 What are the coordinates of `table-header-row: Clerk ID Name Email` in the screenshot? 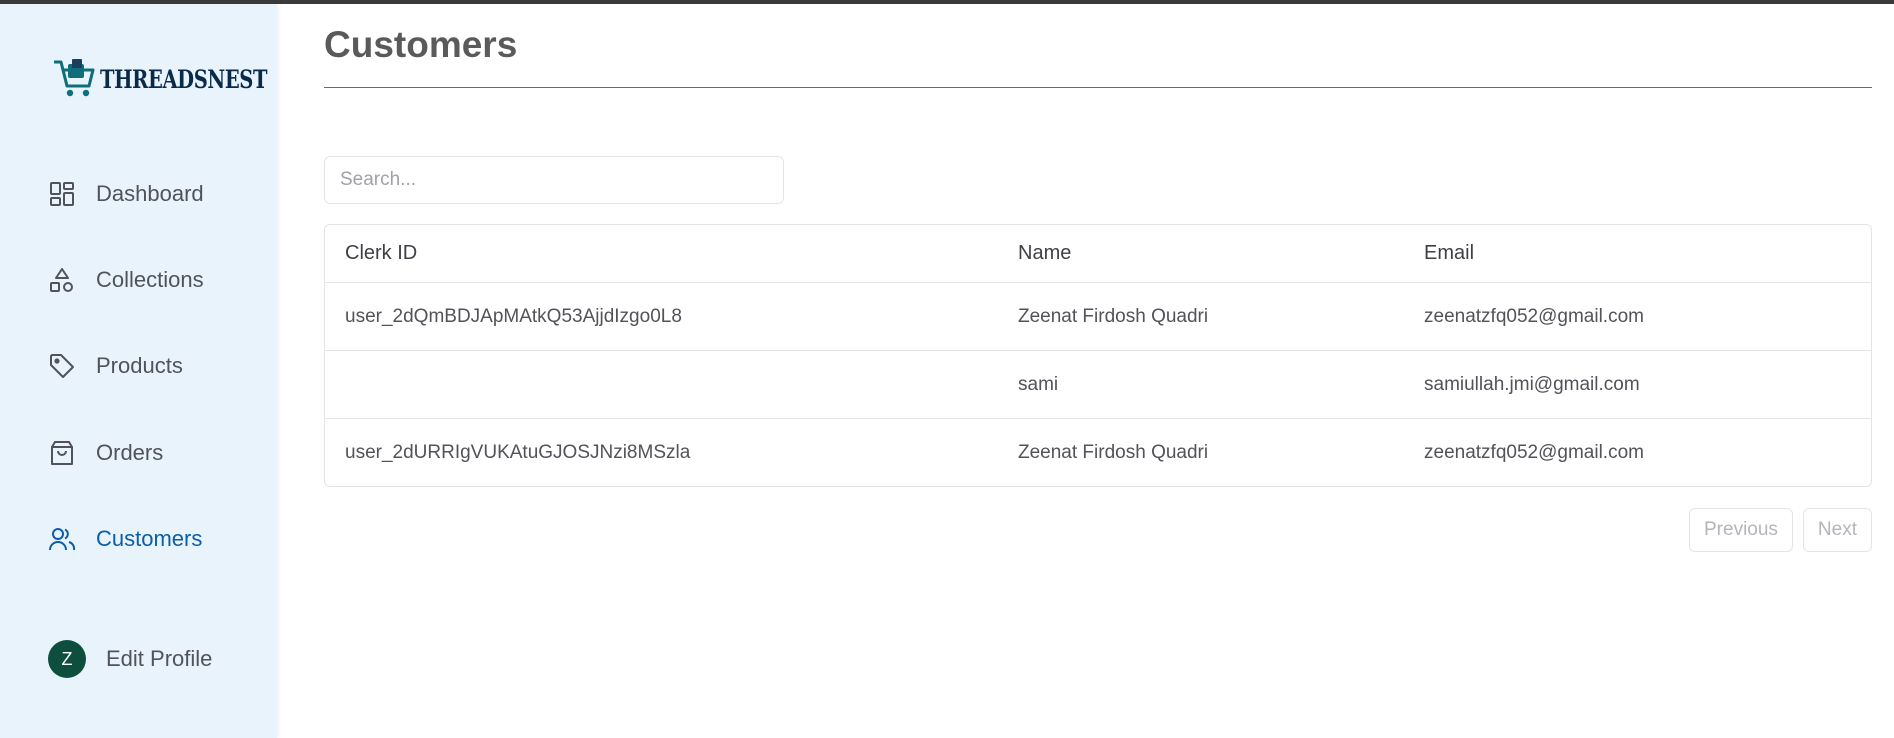 It's located at (1098, 254).